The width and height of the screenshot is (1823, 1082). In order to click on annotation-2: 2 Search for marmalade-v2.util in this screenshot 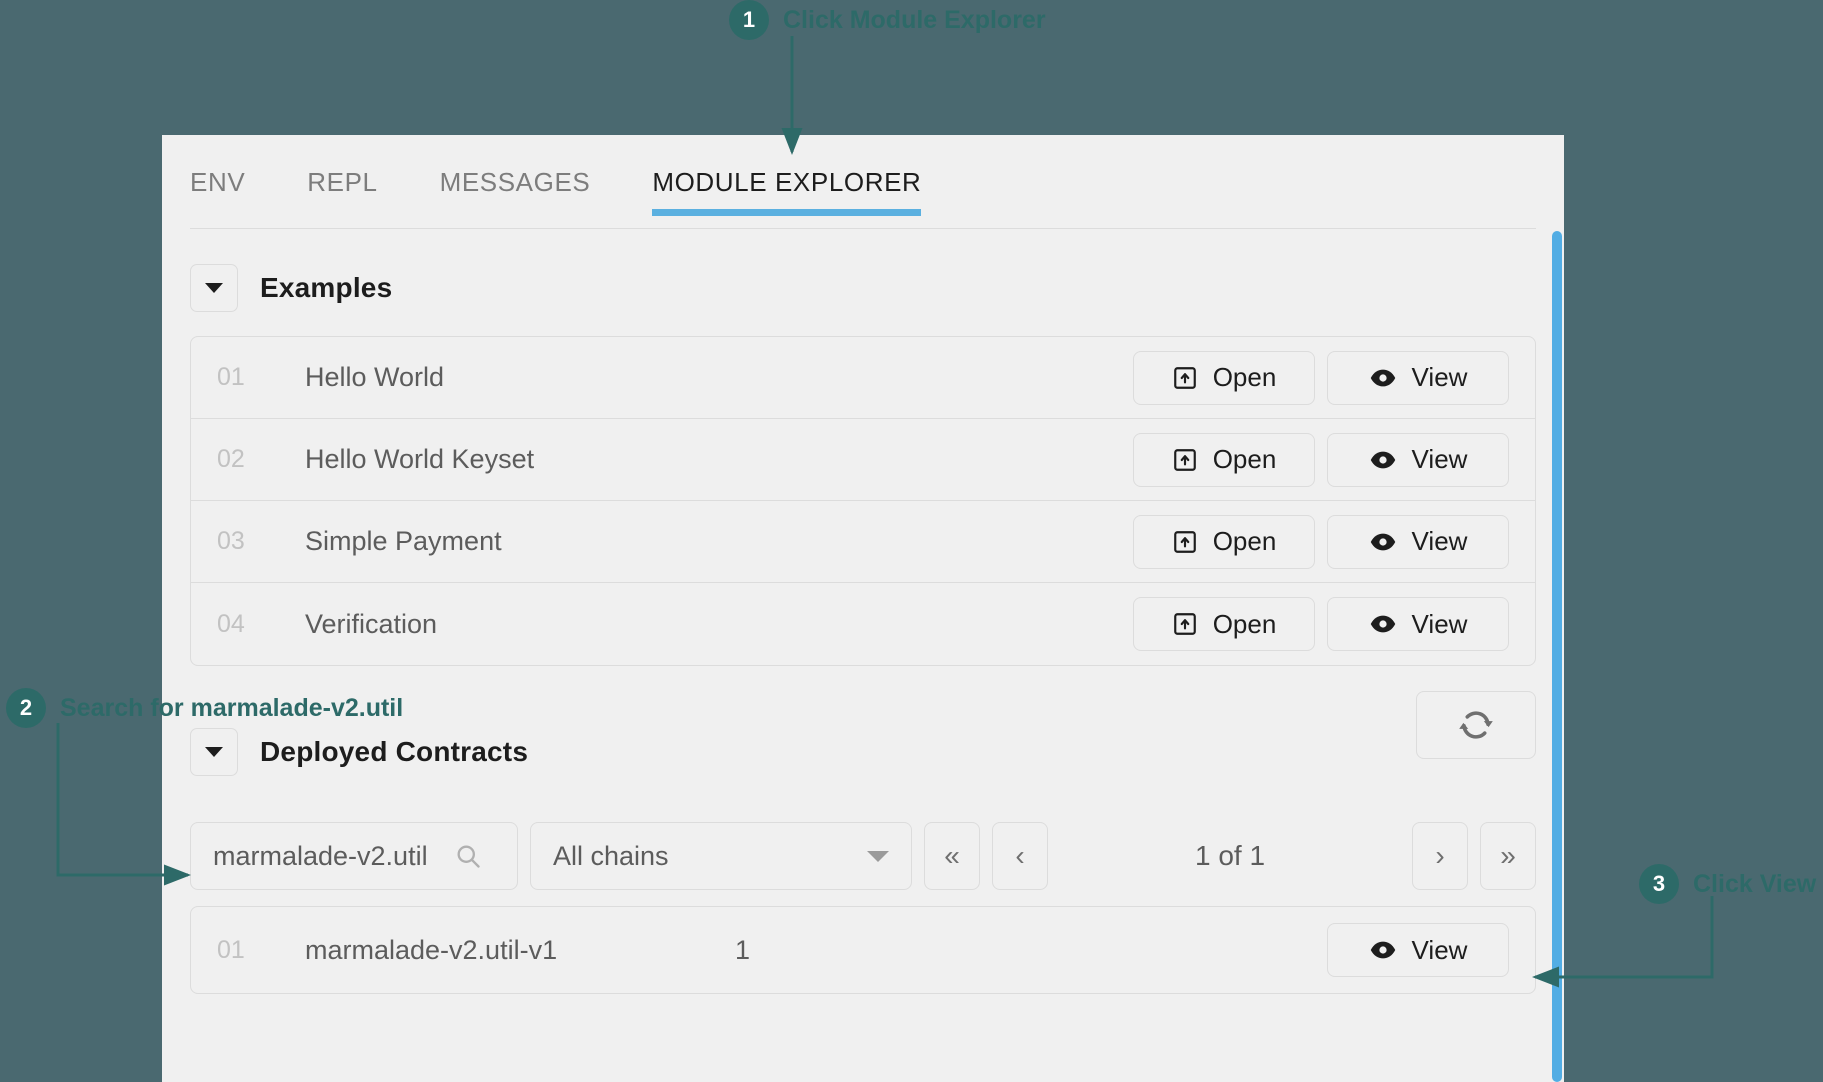, I will do `click(204, 708)`.